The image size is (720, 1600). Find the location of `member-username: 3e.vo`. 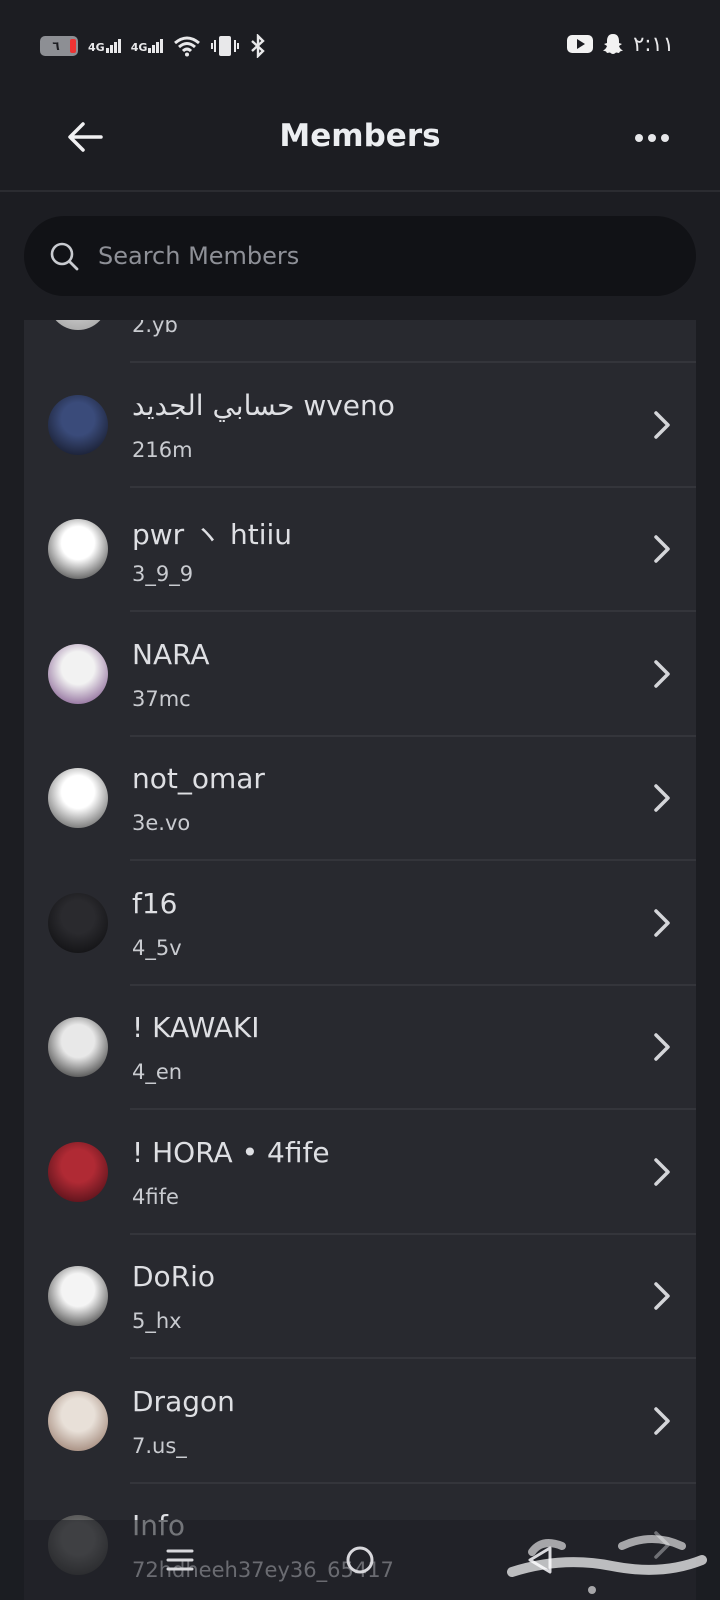

member-username: 3e.vo is located at coordinates (161, 823).